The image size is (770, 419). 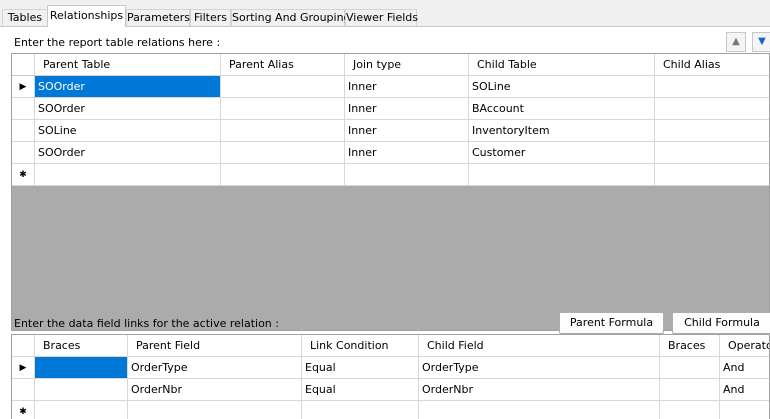 I want to click on cell-child-field, so click(x=539, y=410).